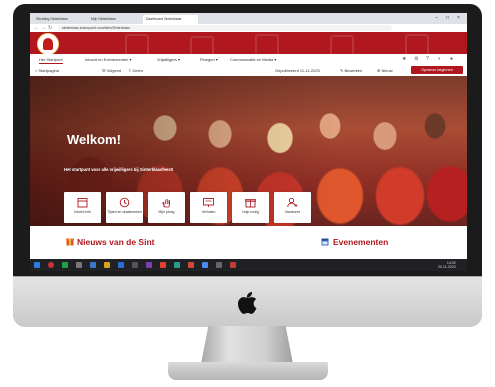 The height and width of the screenshot is (387, 495). Describe the element at coordinates (416, 59) in the screenshot. I see `settings-icon: ⚙` at that location.